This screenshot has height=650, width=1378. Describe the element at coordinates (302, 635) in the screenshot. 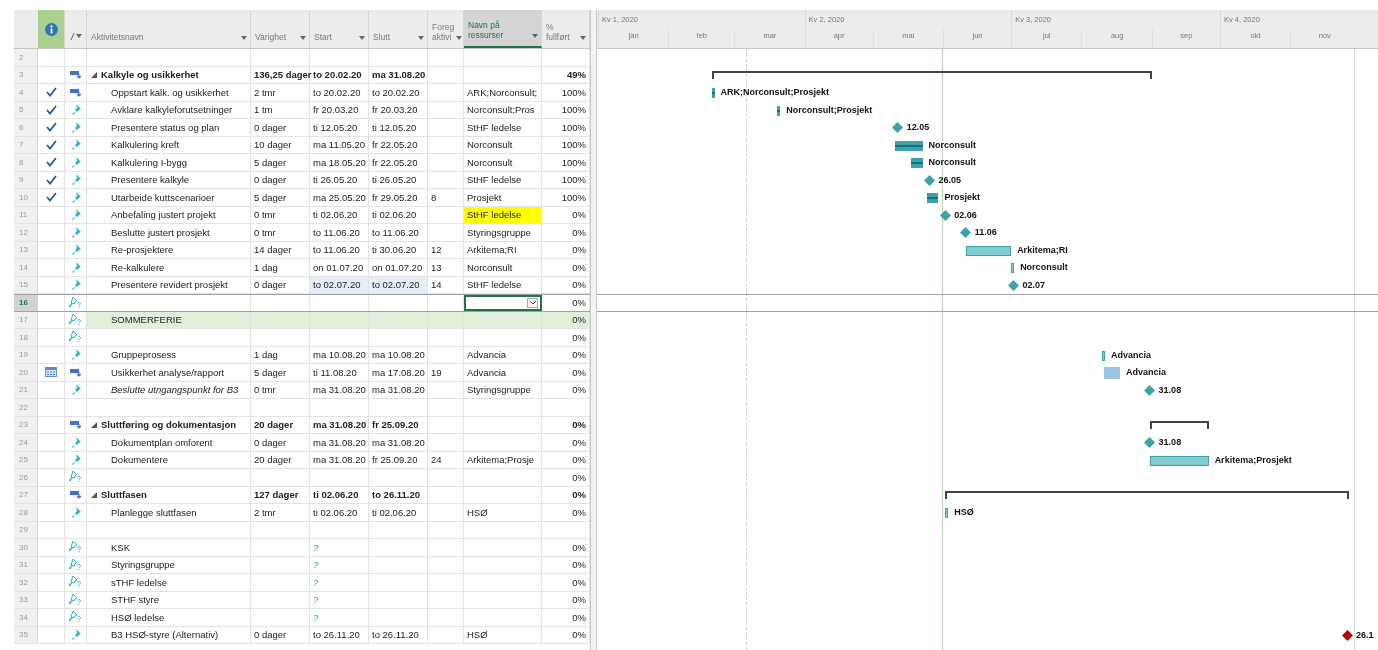

I see `table-row: 35 B3 HSØ-styre (Alternativ) 0 dager to 26.11.20 to 26.11.20 HSØ 0%` at that location.